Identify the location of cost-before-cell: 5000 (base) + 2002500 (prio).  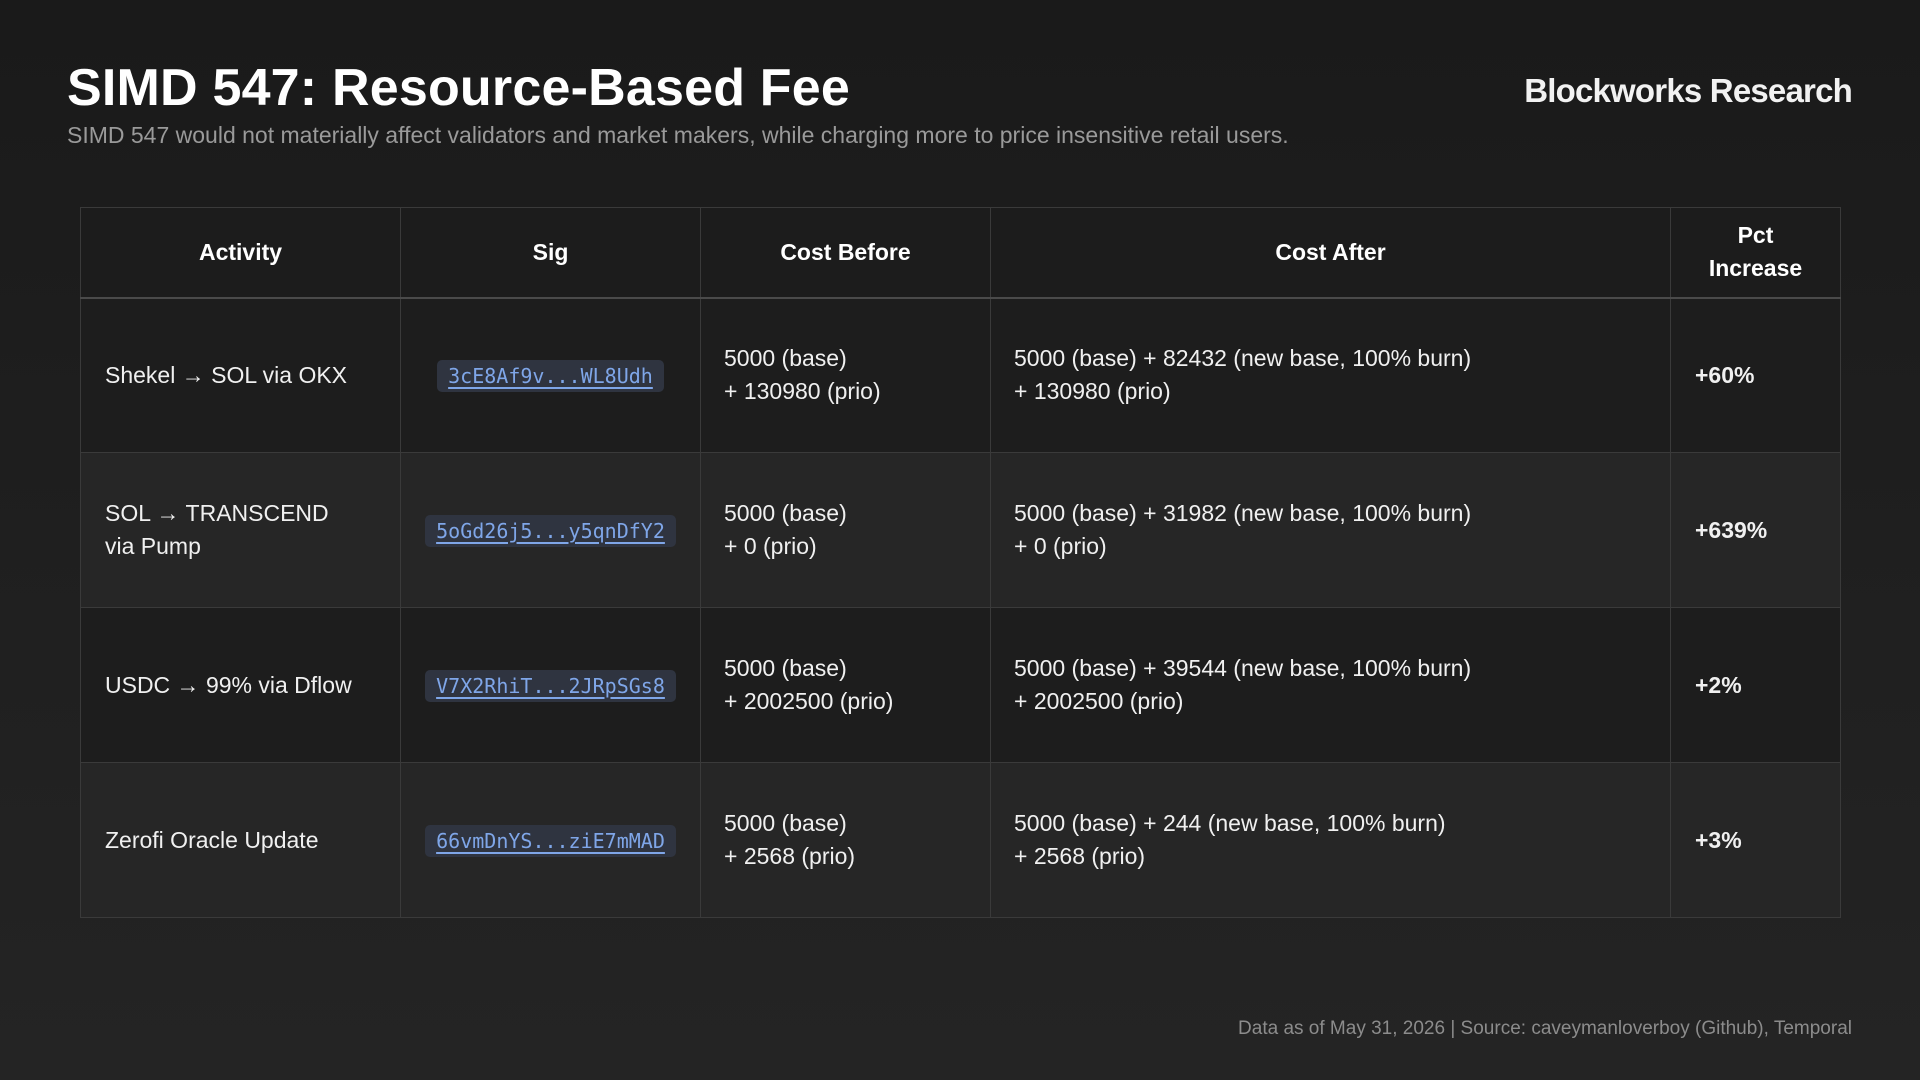
(845, 685).